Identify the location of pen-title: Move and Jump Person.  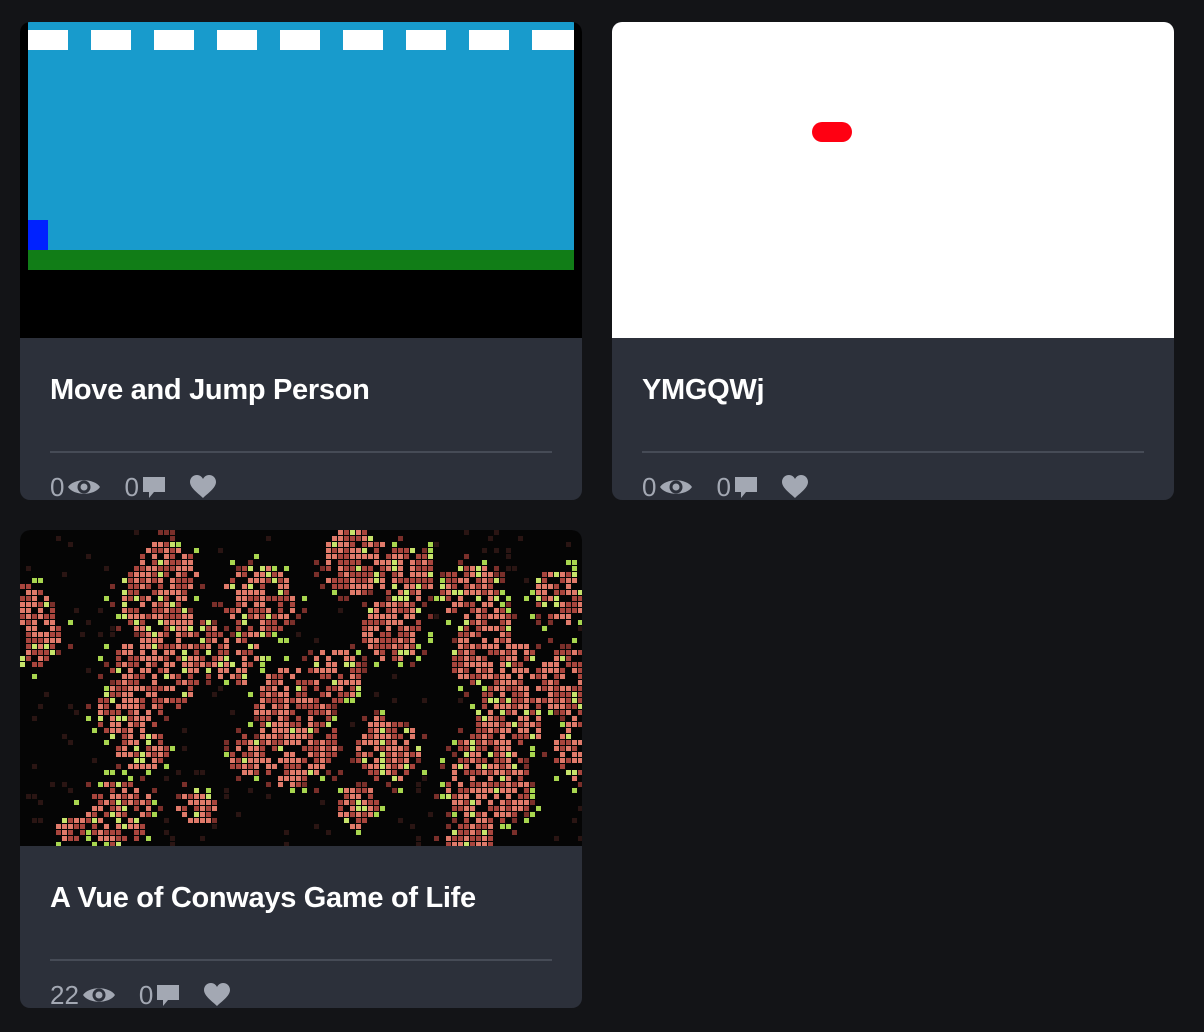
(210, 390).